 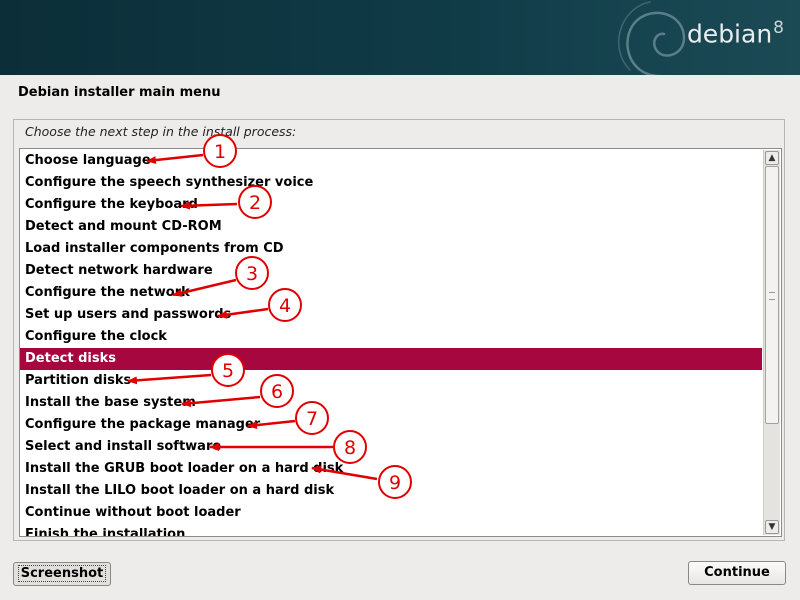 What do you see at coordinates (391, 530) in the screenshot?
I see `menu-item: Finish the installation` at bounding box center [391, 530].